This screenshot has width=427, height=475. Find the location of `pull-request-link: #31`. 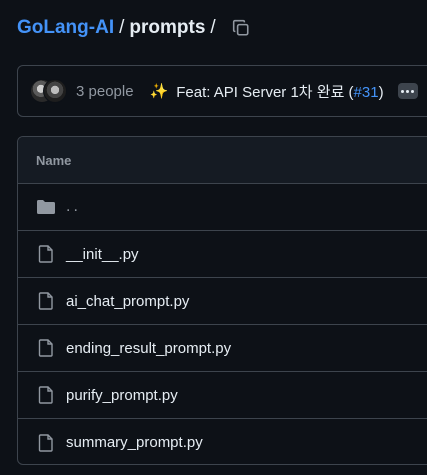

pull-request-link: #31 is located at coordinates (366, 92).